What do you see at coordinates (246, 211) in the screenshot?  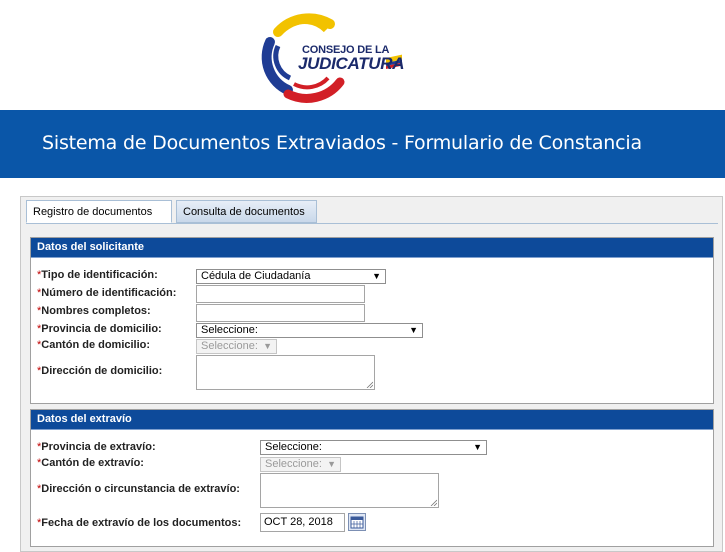 I see `tab-consulta-documentos: Consulta de documentos` at bounding box center [246, 211].